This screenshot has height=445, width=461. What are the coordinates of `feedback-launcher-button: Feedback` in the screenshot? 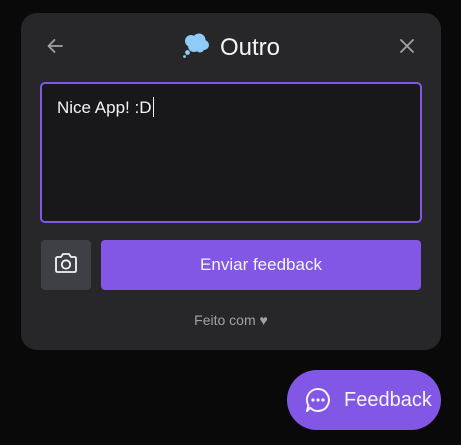 It's located at (364, 400).